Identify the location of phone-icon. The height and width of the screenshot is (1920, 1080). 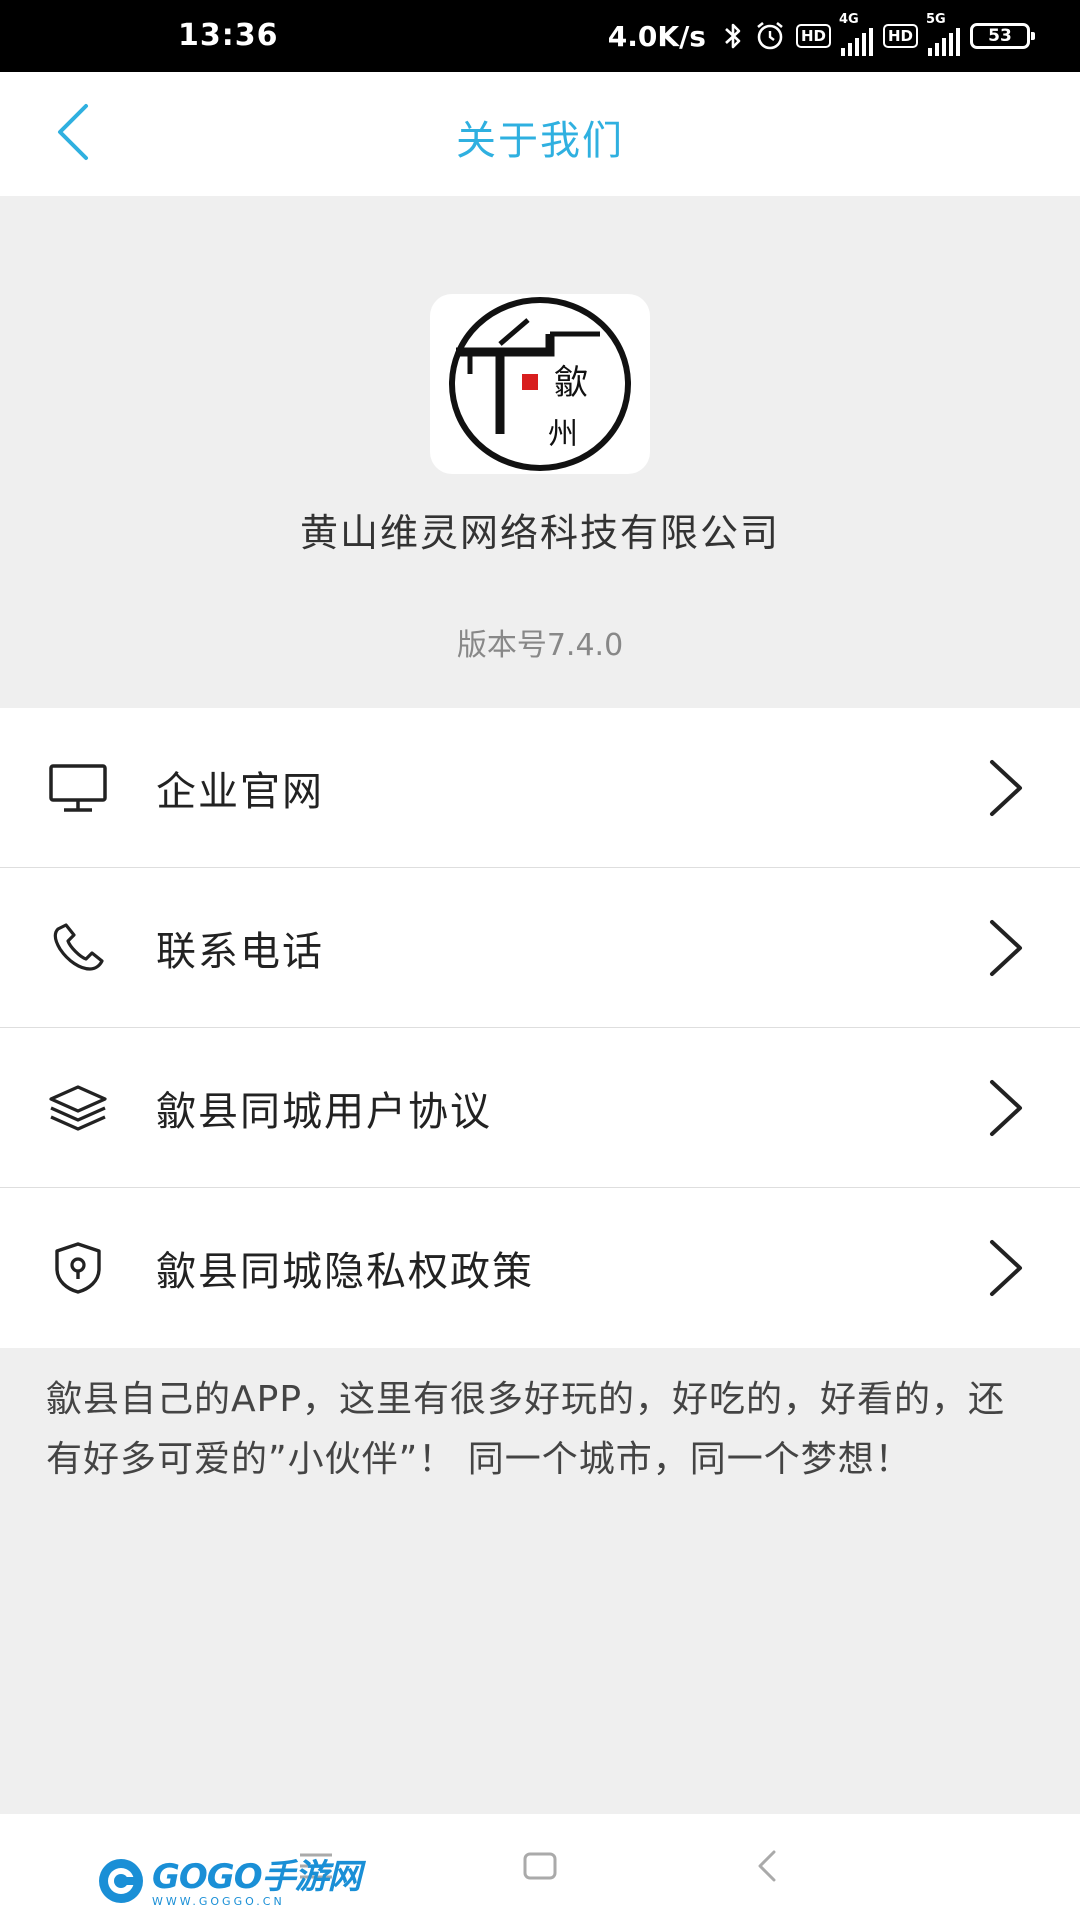
(78, 948).